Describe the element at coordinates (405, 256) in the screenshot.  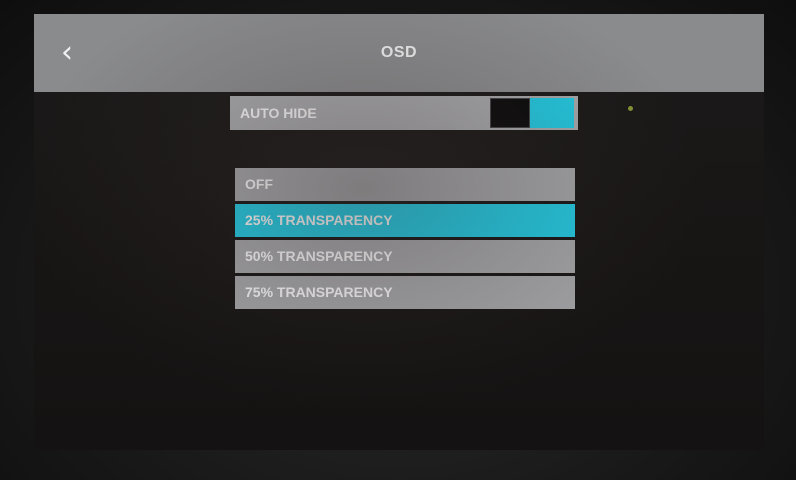
I see `option-50-transparency: 50% TRANSPARENCY` at that location.